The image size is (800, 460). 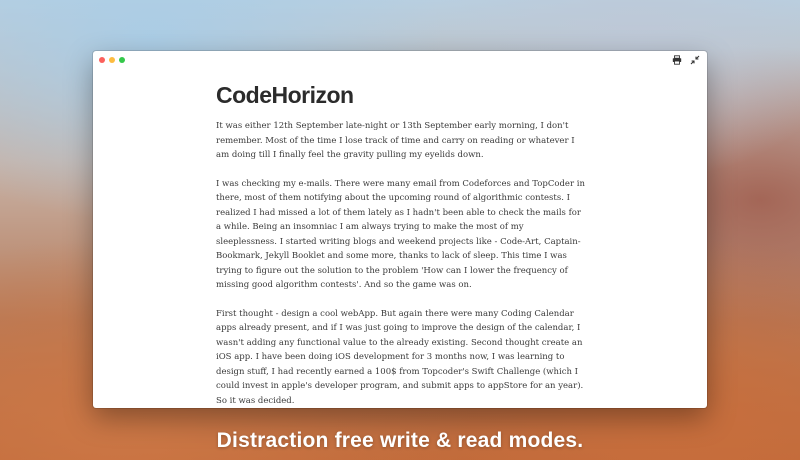 What do you see at coordinates (677, 60) in the screenshot?
I see `print-icon` at bounding box center [677, 60].